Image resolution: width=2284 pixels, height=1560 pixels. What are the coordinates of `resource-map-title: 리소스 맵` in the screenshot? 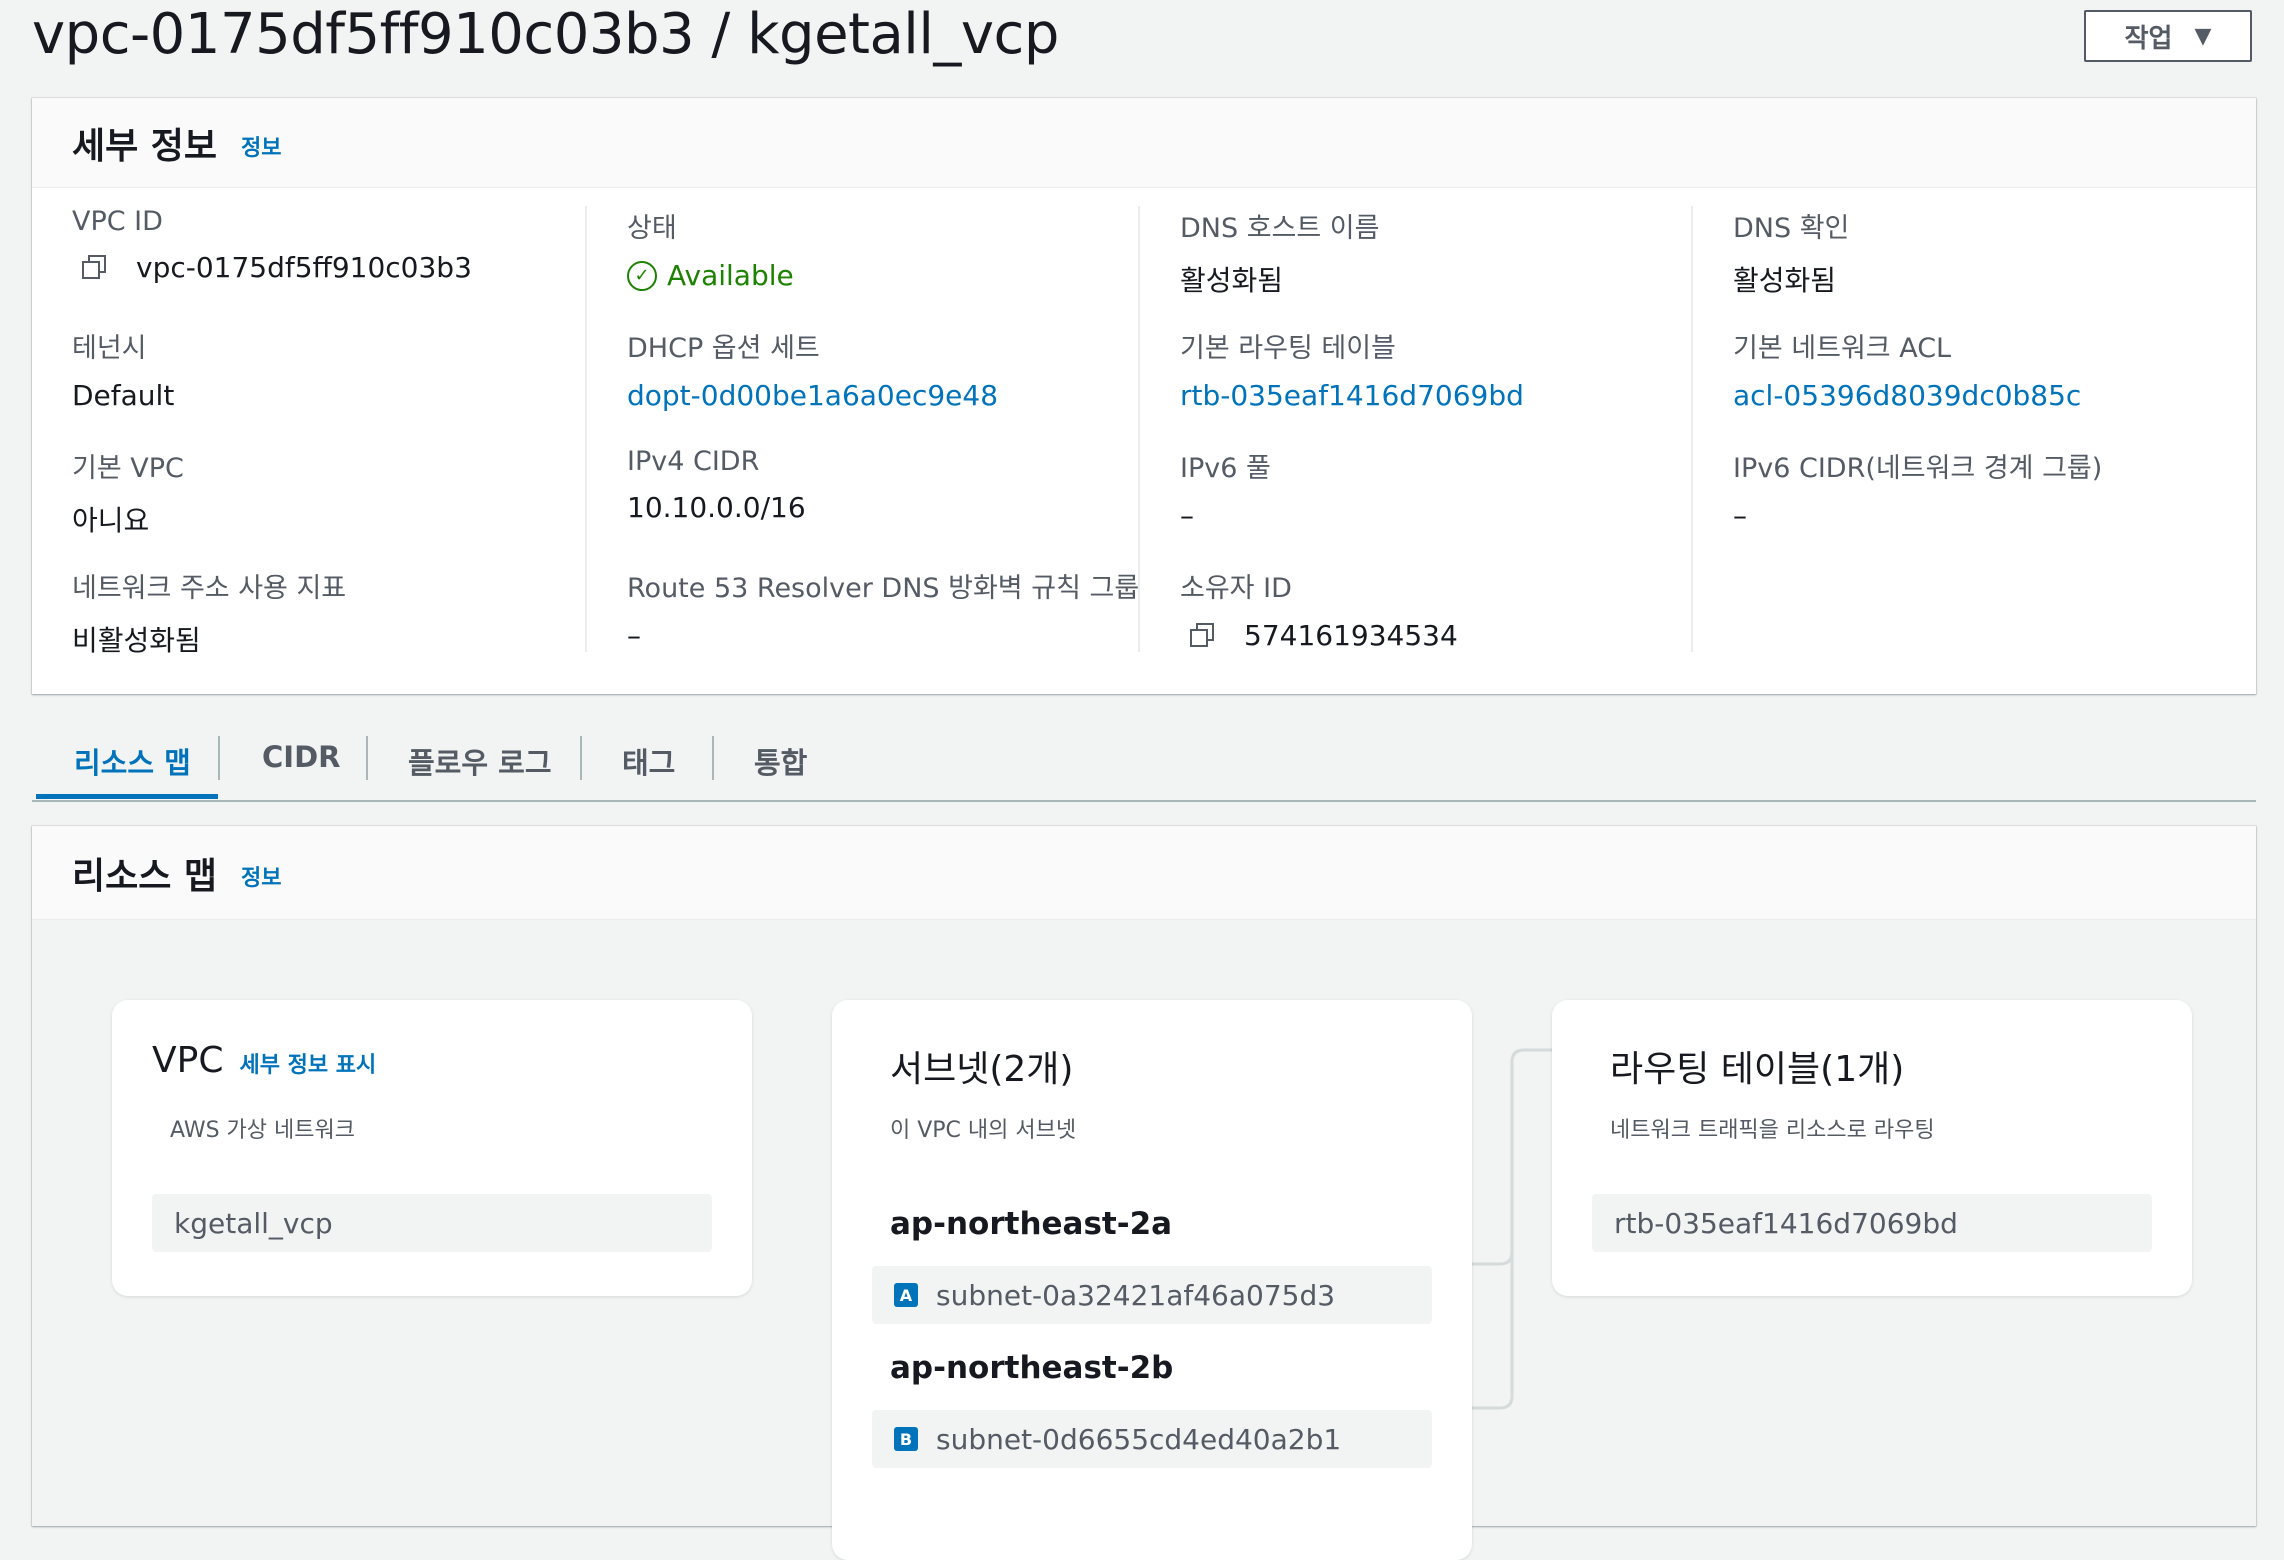 It's located at (145, 876).